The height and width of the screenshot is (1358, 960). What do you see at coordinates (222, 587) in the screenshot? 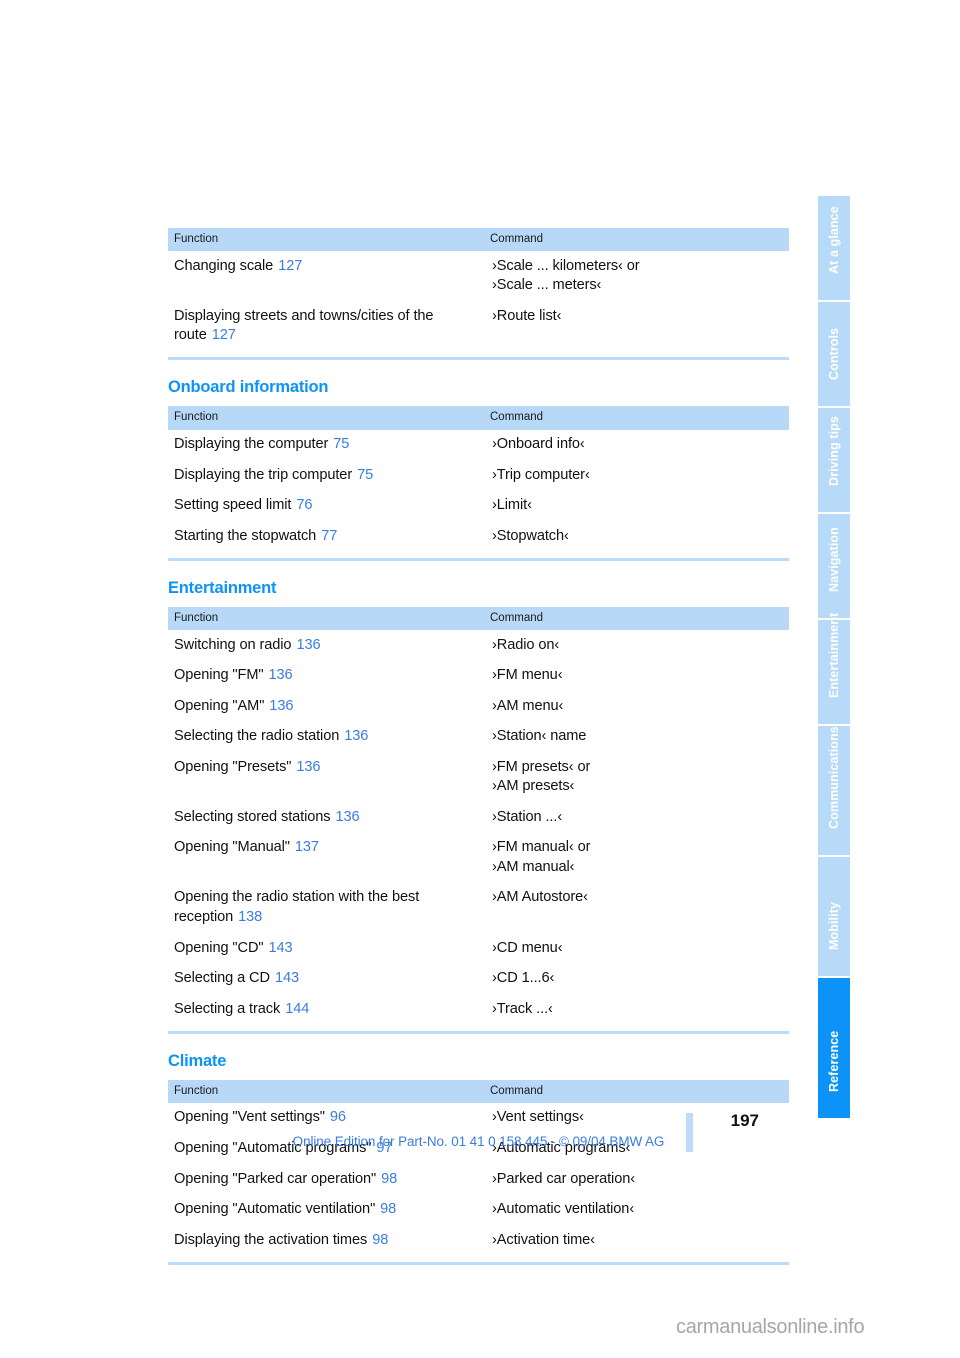
I see `section-heading: Entertainment` at bounding box center [222, 587].